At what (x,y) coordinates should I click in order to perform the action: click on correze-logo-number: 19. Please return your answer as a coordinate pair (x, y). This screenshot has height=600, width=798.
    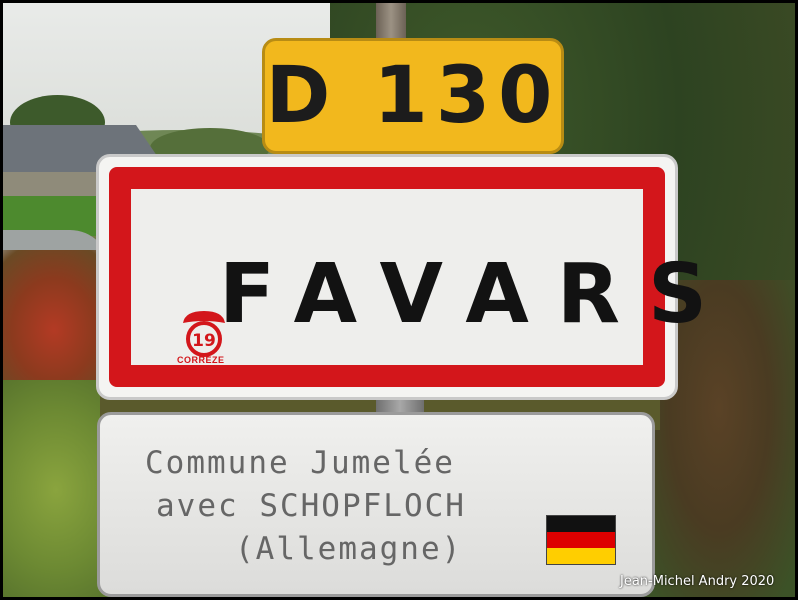
    Looking at the image, I should click on (204, 341).